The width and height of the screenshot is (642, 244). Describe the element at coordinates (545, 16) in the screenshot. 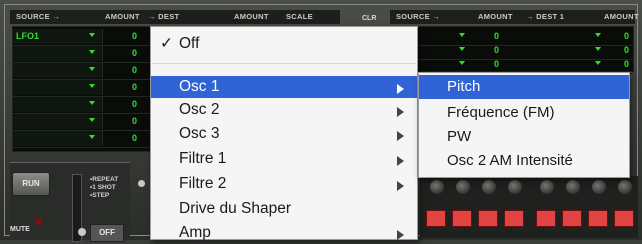

I see `header-right-dest-label: → DEST 1` at that location.